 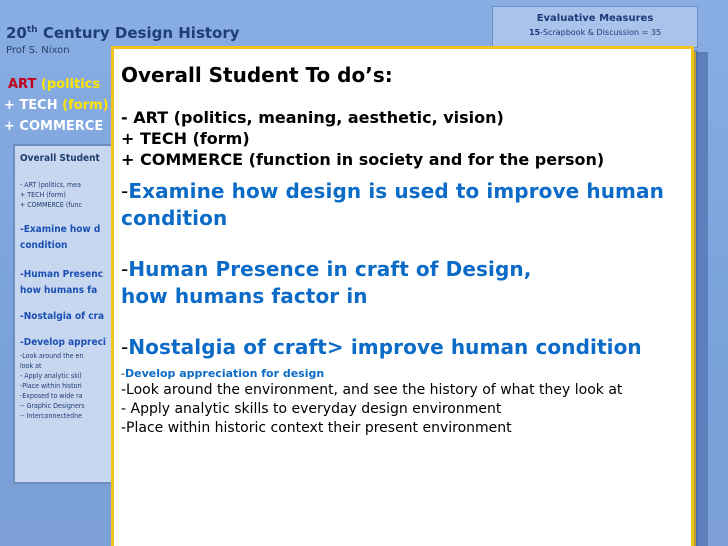 What do you see at coordinates (223, 373) in the screenshot?
I see `main-card-bullet-appreciation: -Develop appreciation for design` at bounding box center [223, 373].